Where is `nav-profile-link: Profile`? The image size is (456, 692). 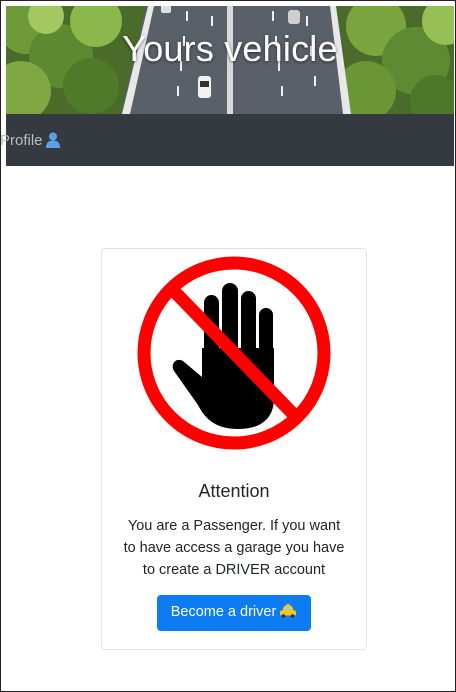
nav-profile-link: Profile is located at coordinates (30, 142).